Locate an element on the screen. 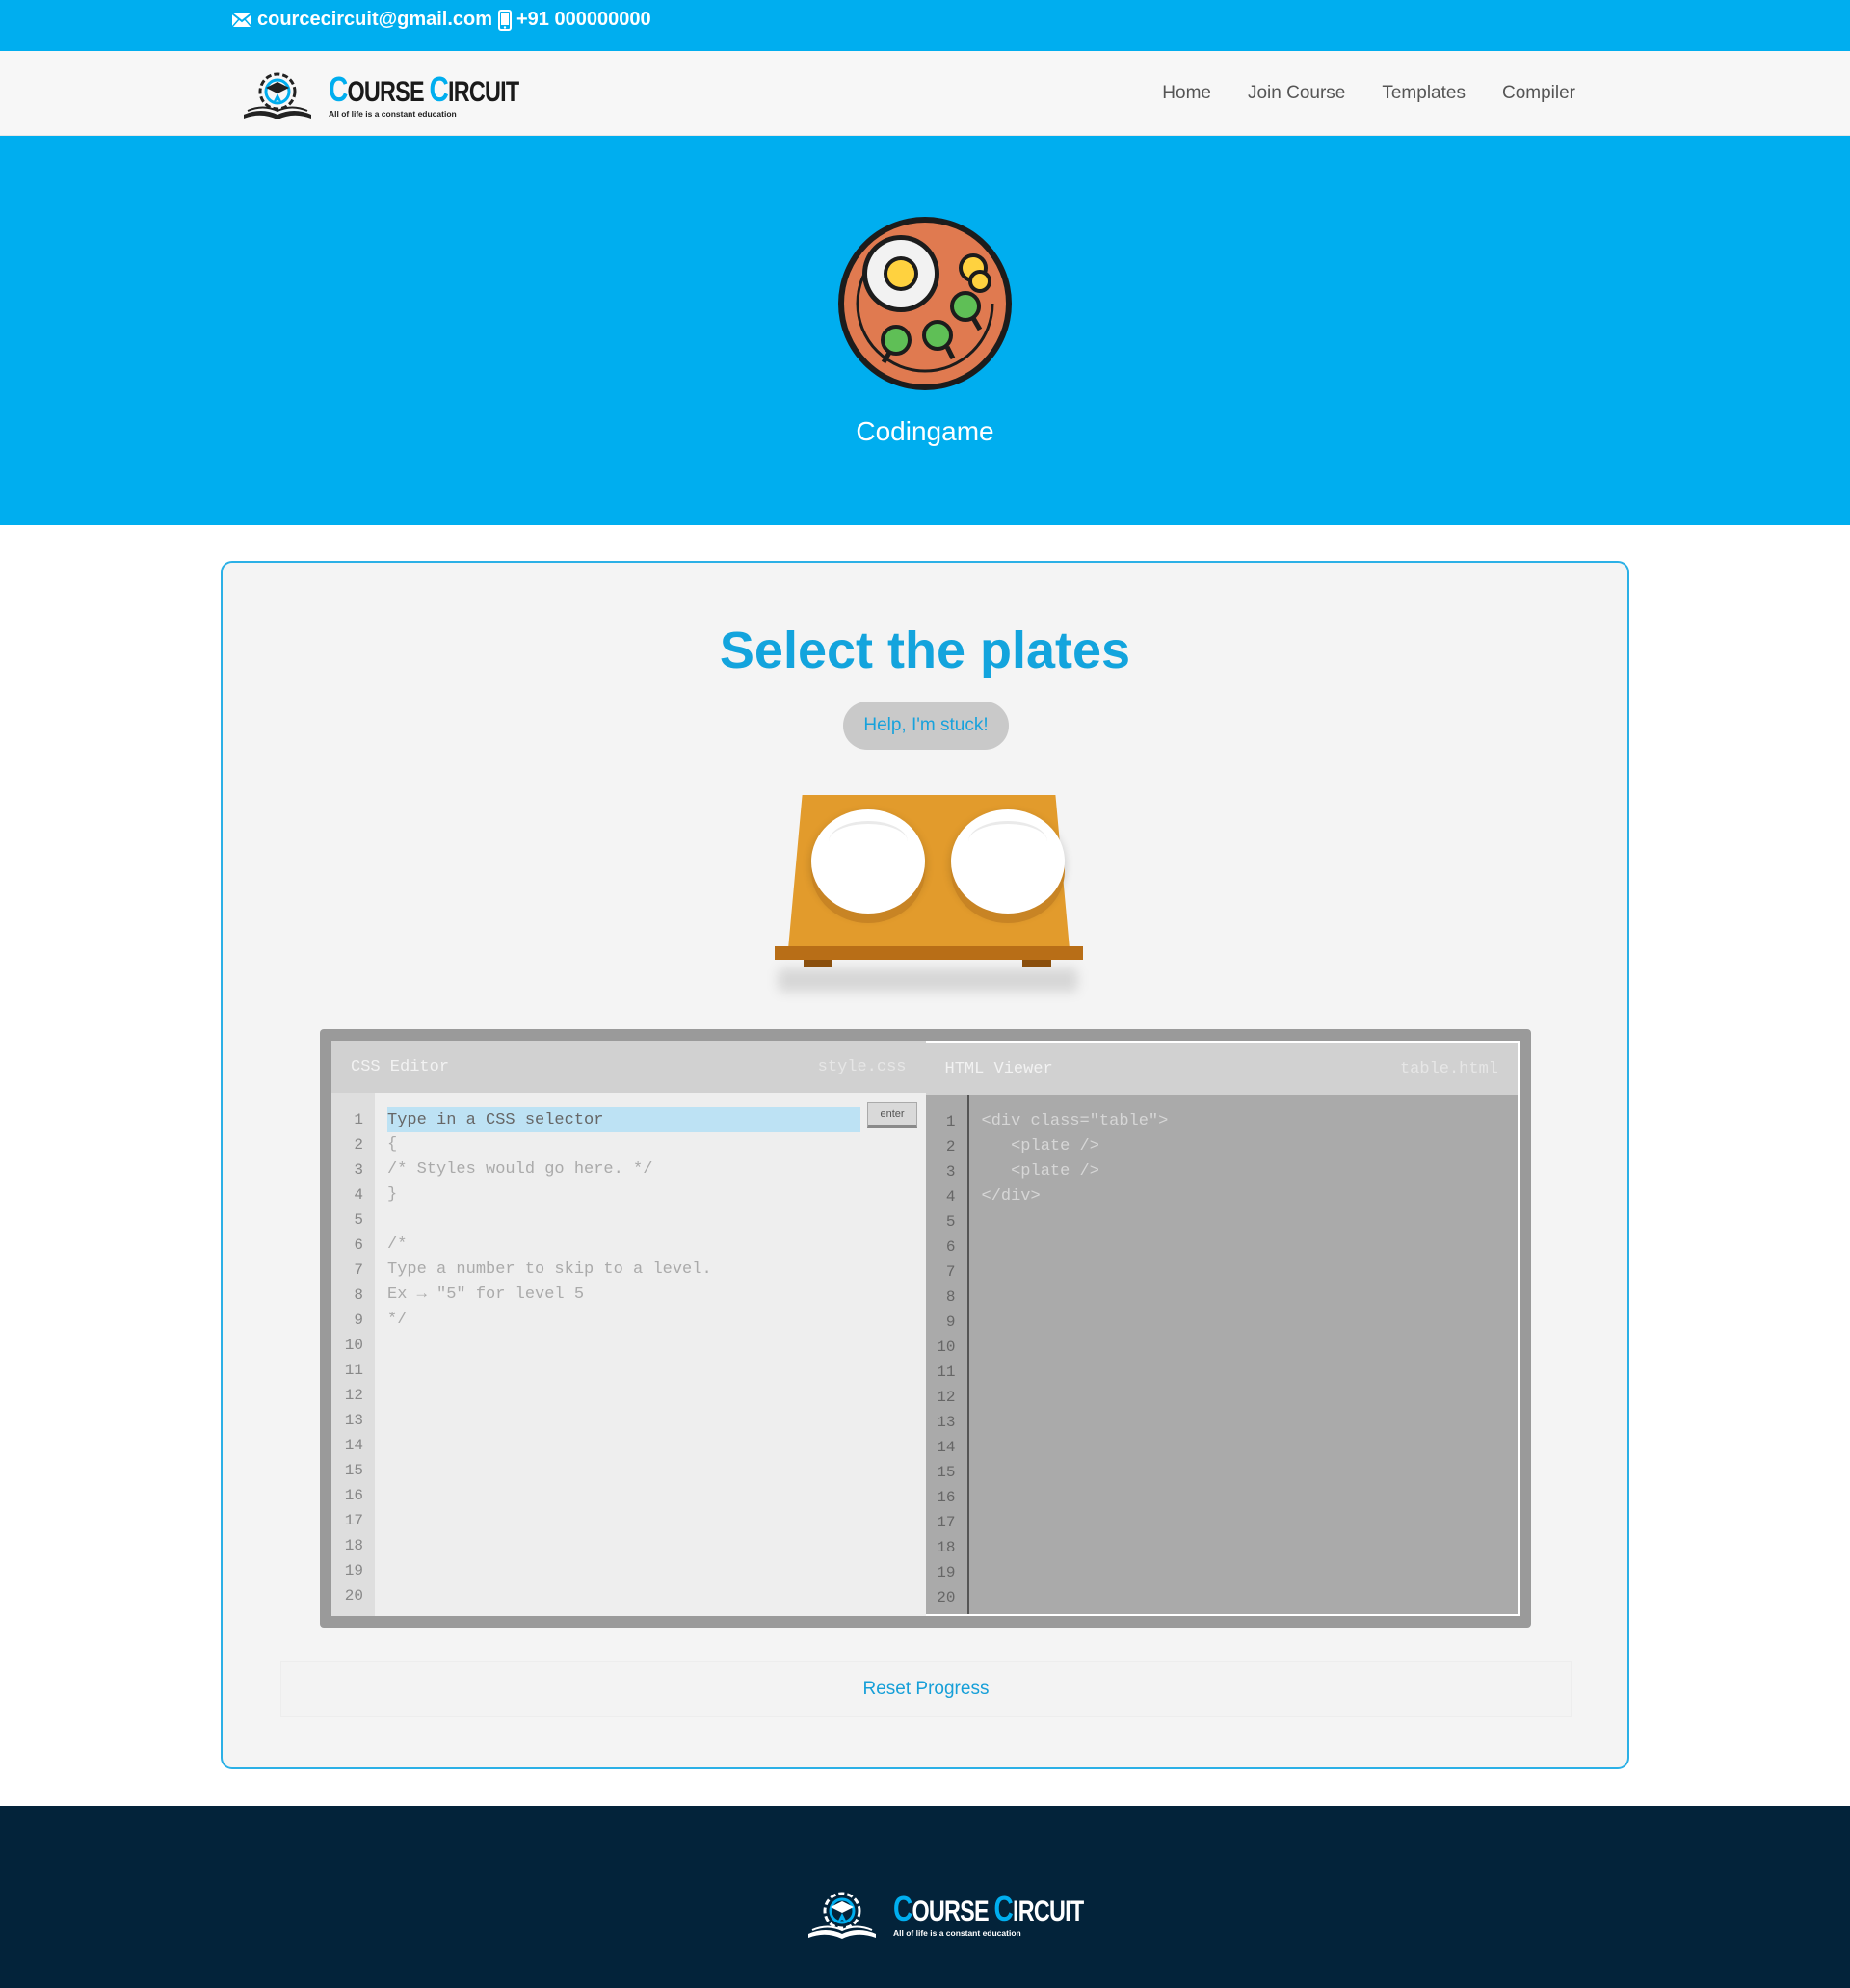 Image resolution: width=1850 pixels, height=1988 pixels. nav-templates: Templates is located at coordinates (1424, 93).